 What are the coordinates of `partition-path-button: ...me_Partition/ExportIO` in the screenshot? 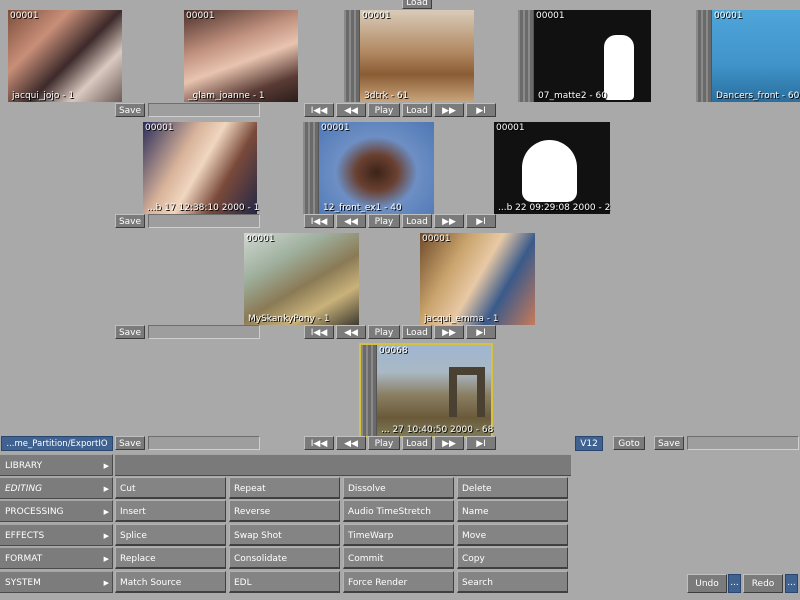 It's located at (57, 443).